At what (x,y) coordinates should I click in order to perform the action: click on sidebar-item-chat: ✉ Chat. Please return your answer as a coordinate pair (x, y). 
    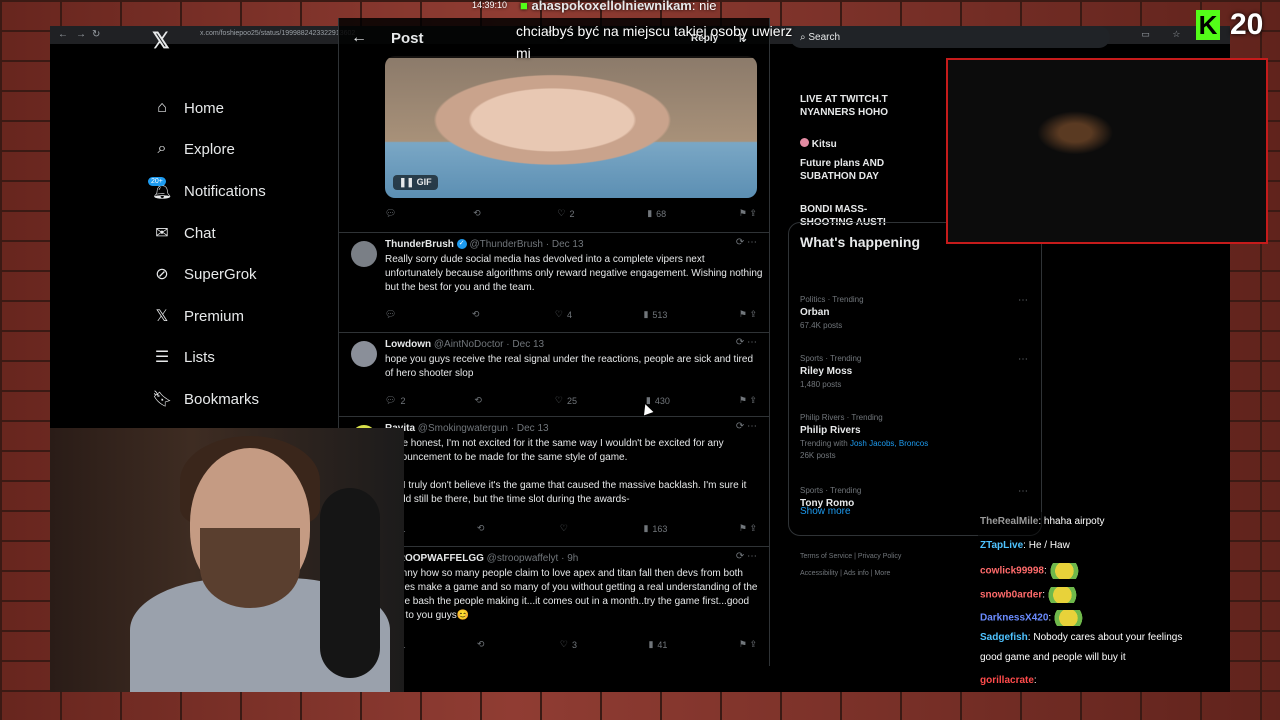
    Looking at the image, I should click on (184, 233).